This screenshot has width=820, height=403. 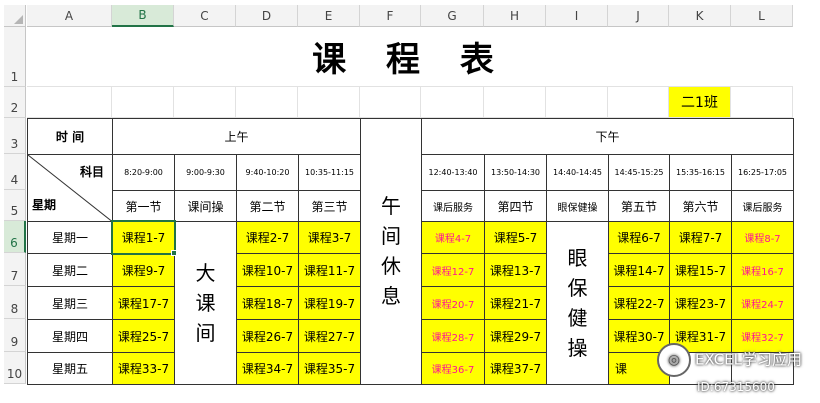 I want to click on noon-break-char: 休, so click(x=391, y=266).